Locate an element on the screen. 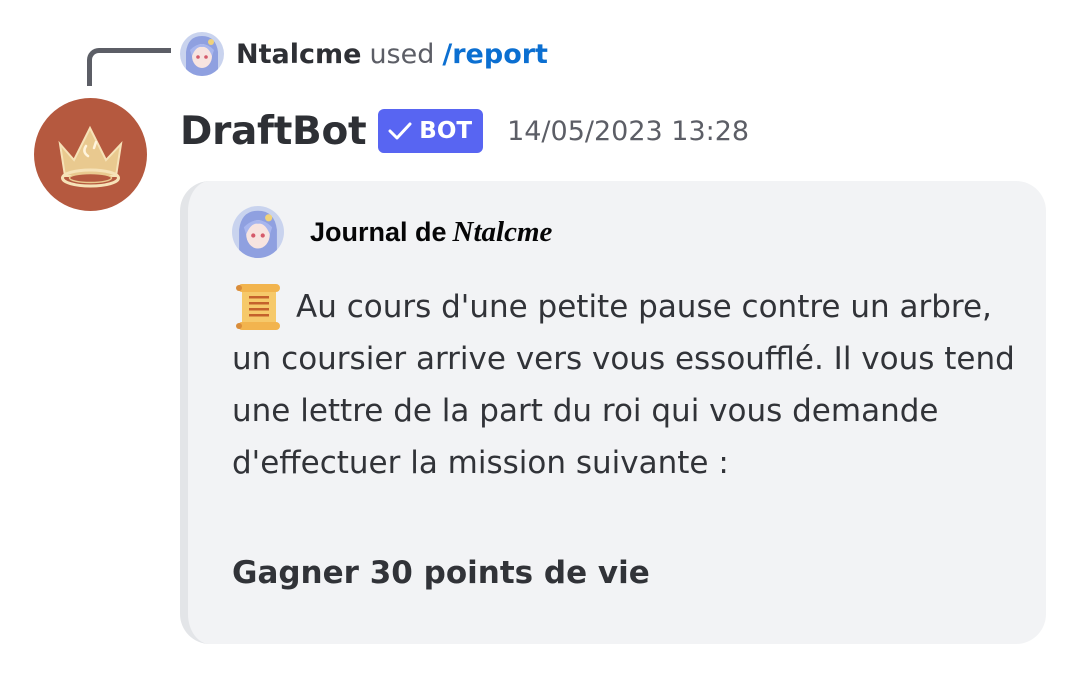  command-reply-header: Ntalcme used /report is located at coordinates (364, 54).